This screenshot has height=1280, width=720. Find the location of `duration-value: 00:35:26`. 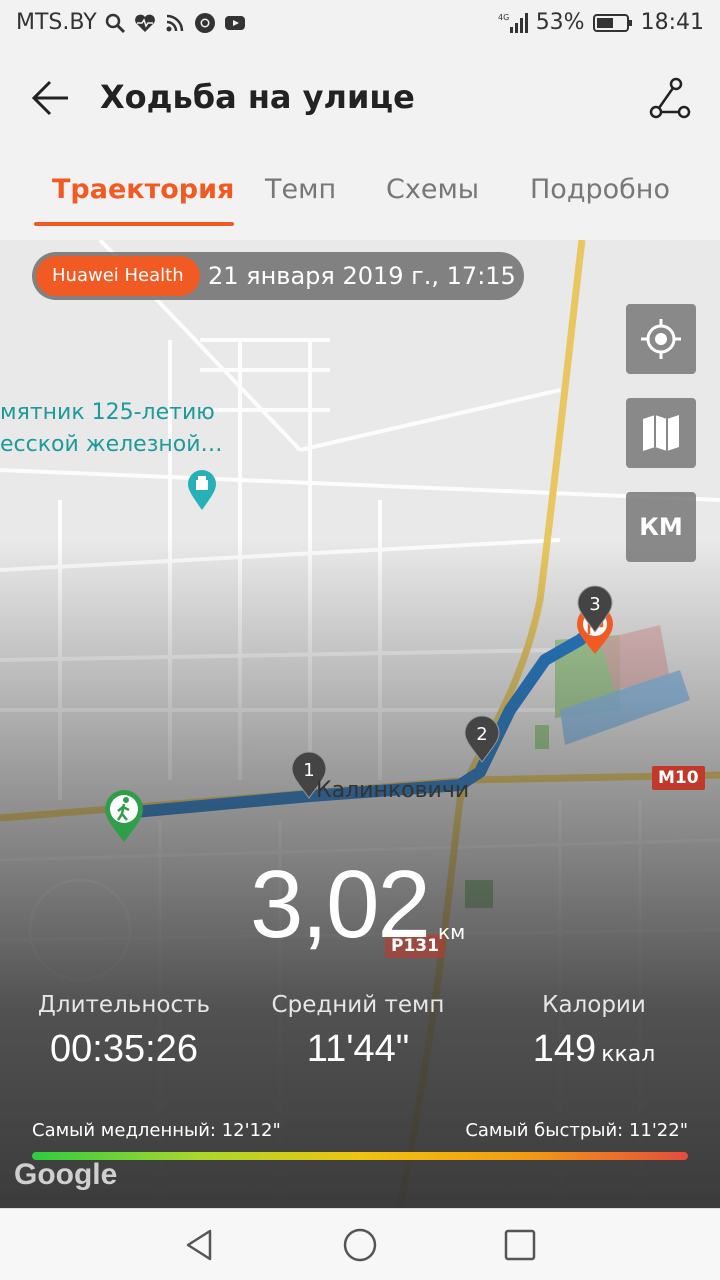

duration-value: 00:35:26 is located at coordinates (124, 1049).